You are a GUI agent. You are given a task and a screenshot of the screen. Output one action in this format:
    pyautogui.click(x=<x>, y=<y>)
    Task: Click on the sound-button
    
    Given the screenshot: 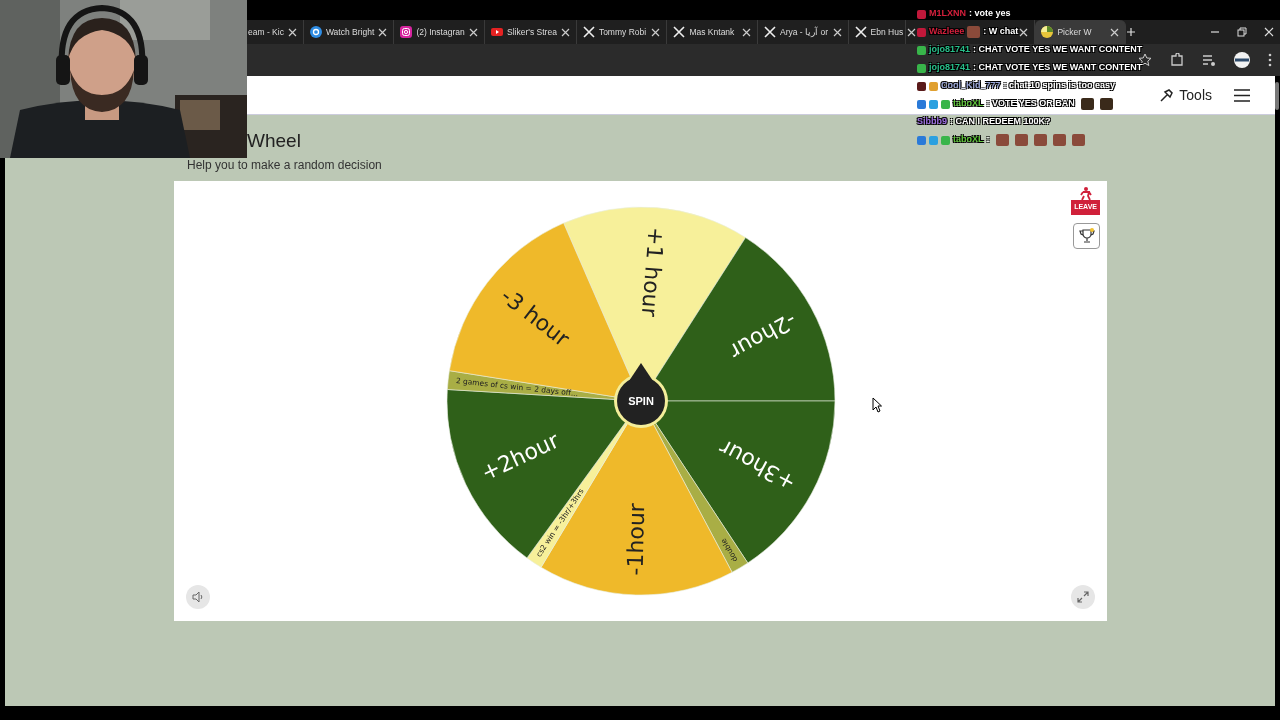 What is the action you would take?
    pyautogui.click(x=198, y=597)
    